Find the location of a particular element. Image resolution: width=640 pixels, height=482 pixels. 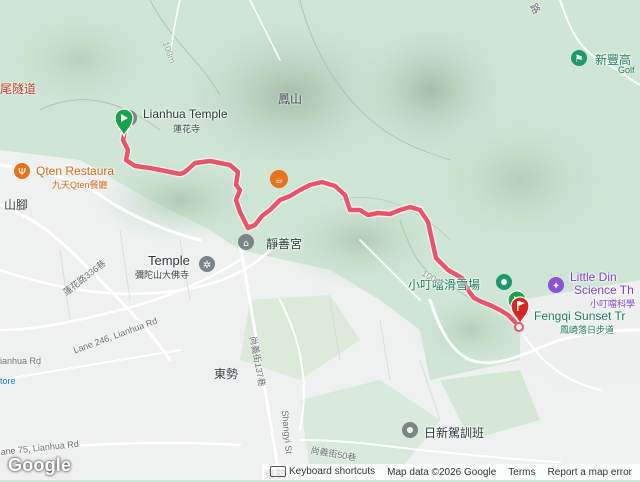

keyboard-icon is located at coordinates (277, 472).